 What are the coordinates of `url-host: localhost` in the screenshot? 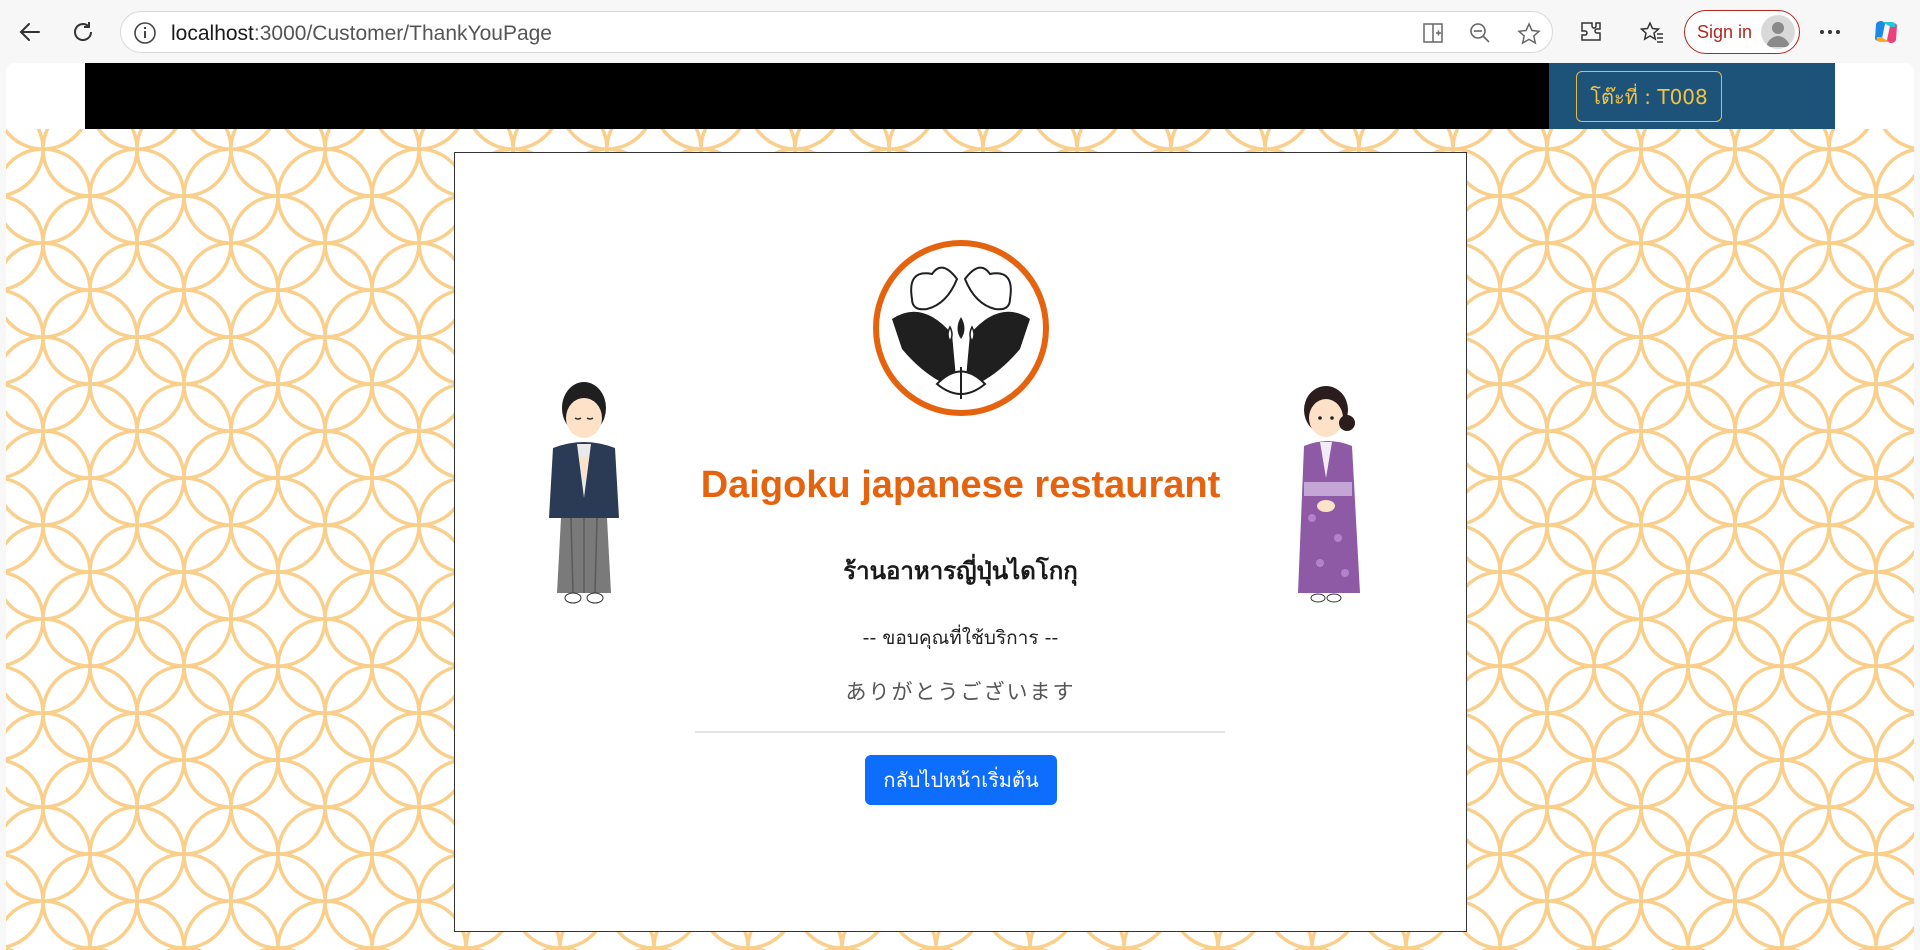 It's located at (212, 33).